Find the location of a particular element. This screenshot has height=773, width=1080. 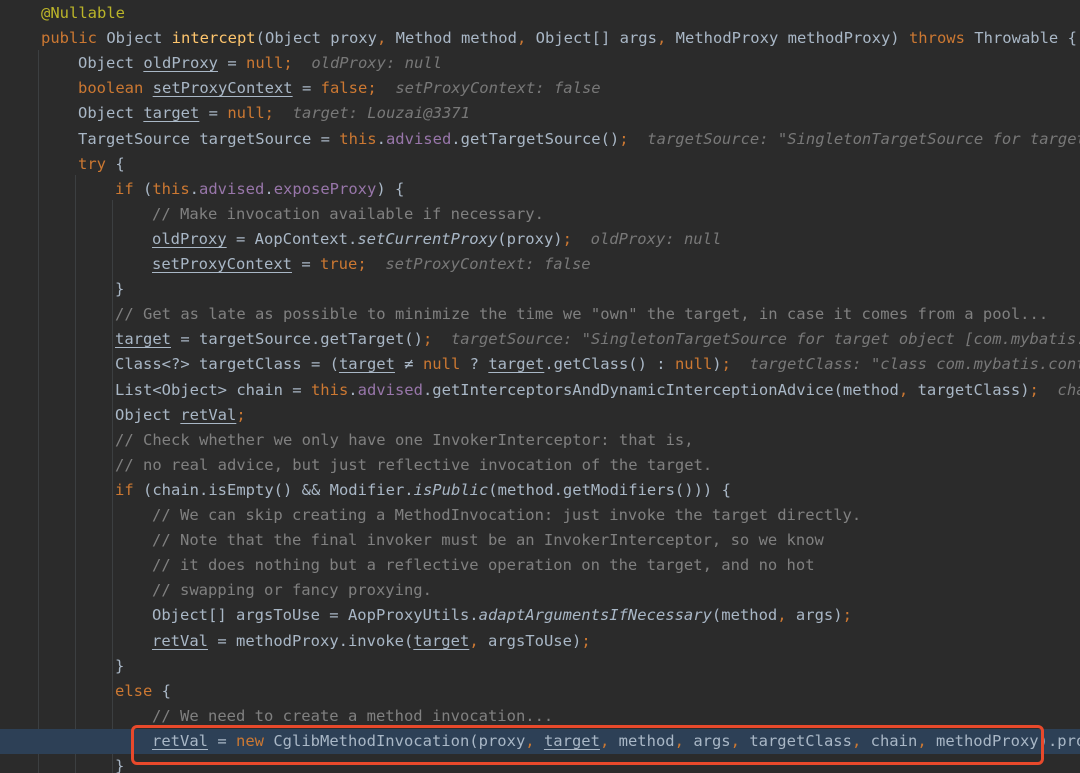

code-token: MethodProxy methodProxy) is located at coordinates (792, 38).